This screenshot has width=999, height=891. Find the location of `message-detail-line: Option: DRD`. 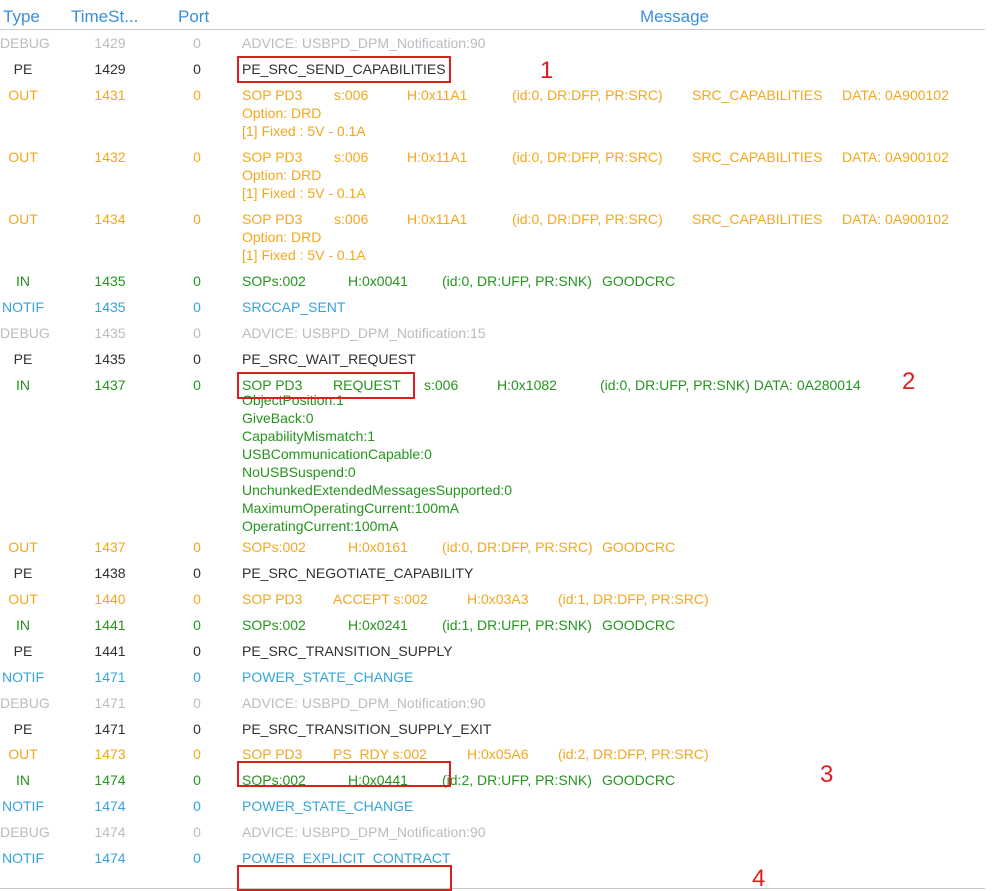

message-detail-line: Option: DRD is located at coordinates (282, 112).